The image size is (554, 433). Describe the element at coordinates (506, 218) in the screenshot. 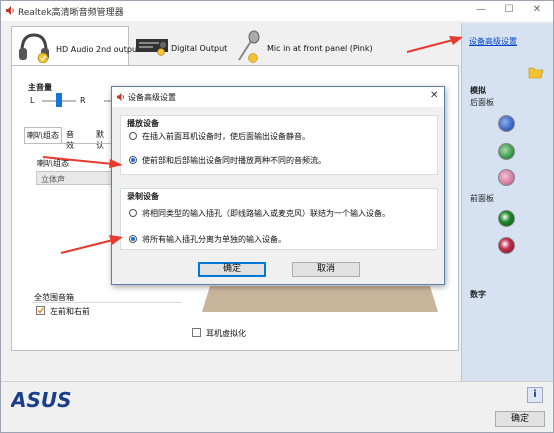

I see `front-jack-green` at that location.